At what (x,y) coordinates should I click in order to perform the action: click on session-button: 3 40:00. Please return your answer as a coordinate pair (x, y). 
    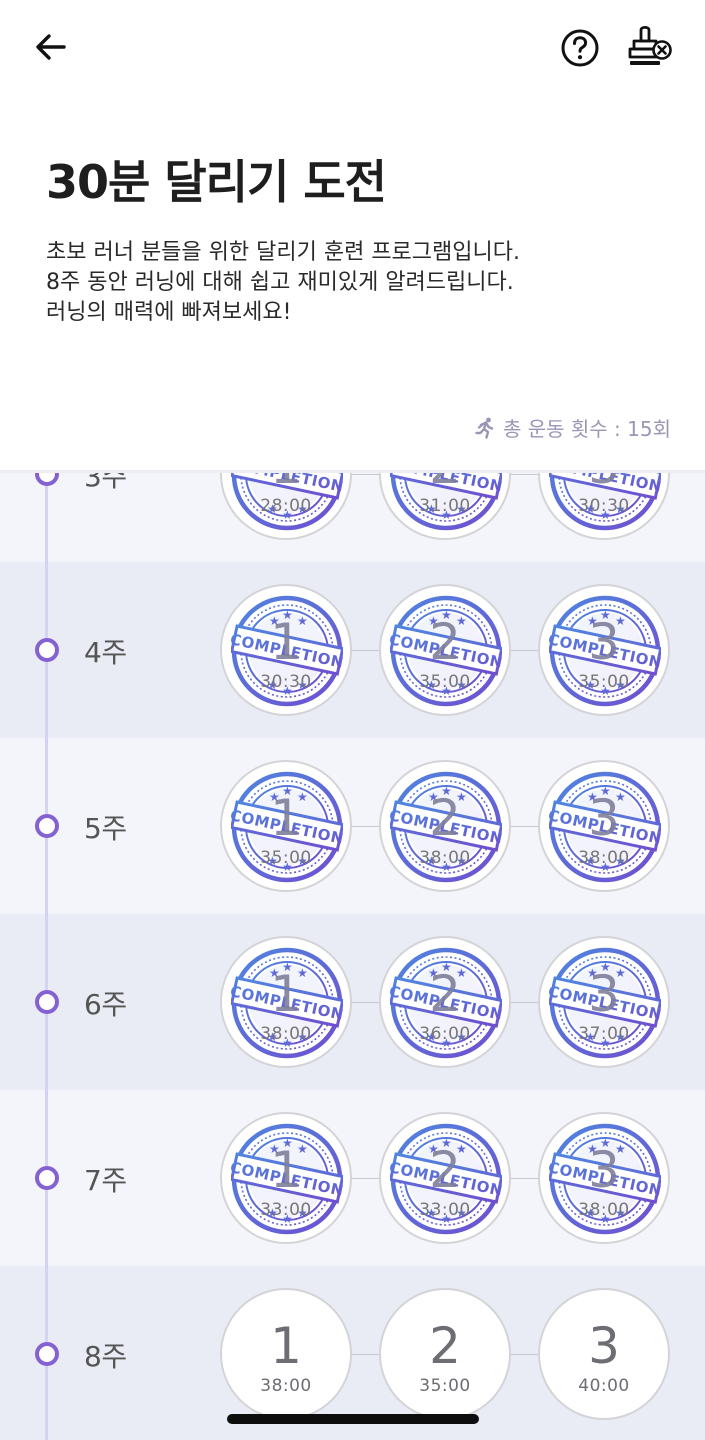
    Looking at the image, I should click on (604, 1354).